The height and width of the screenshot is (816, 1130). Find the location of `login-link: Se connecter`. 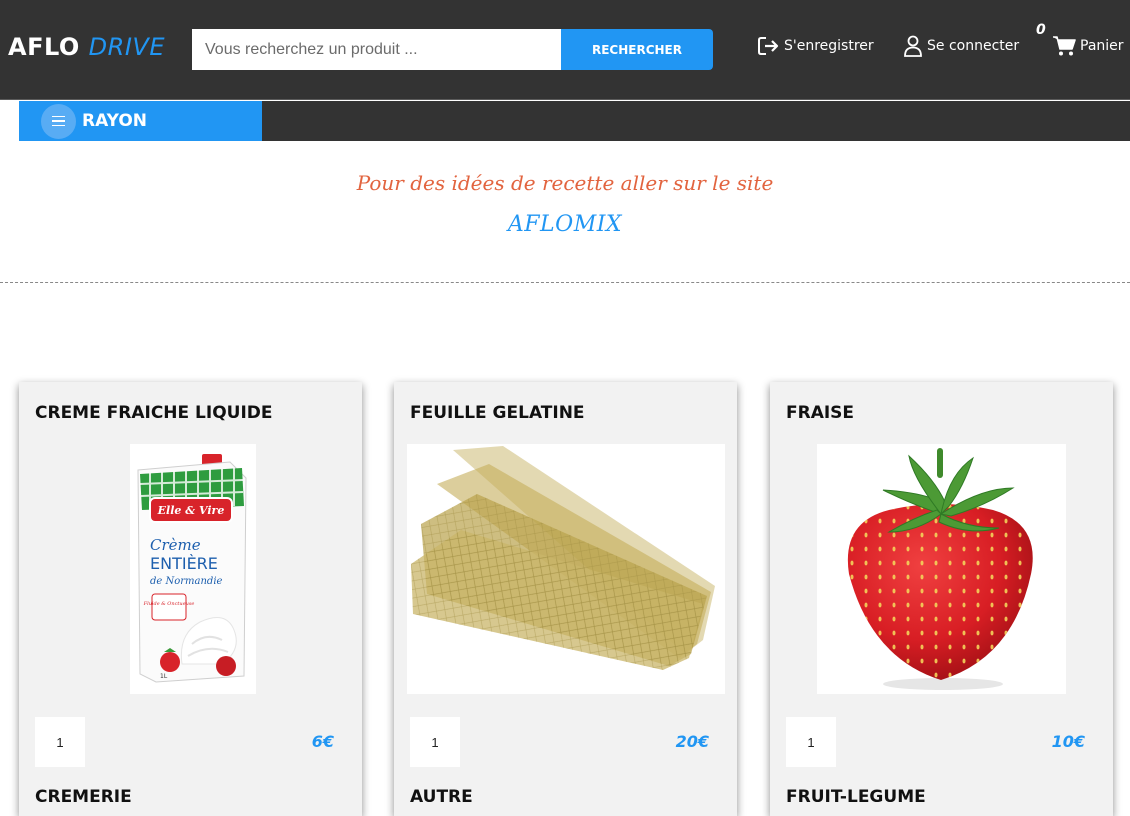

login-link: Se connecter is located at coordinates (961, 46).